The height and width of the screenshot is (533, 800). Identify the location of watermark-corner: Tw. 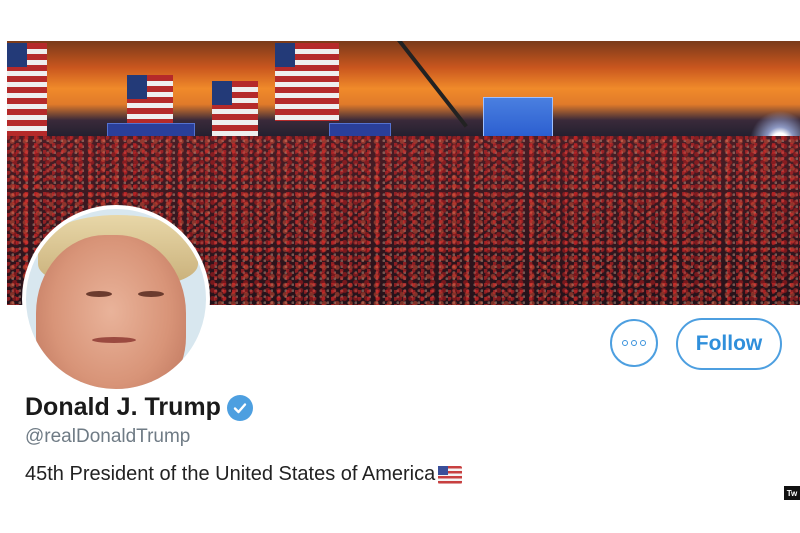
(792, 493).